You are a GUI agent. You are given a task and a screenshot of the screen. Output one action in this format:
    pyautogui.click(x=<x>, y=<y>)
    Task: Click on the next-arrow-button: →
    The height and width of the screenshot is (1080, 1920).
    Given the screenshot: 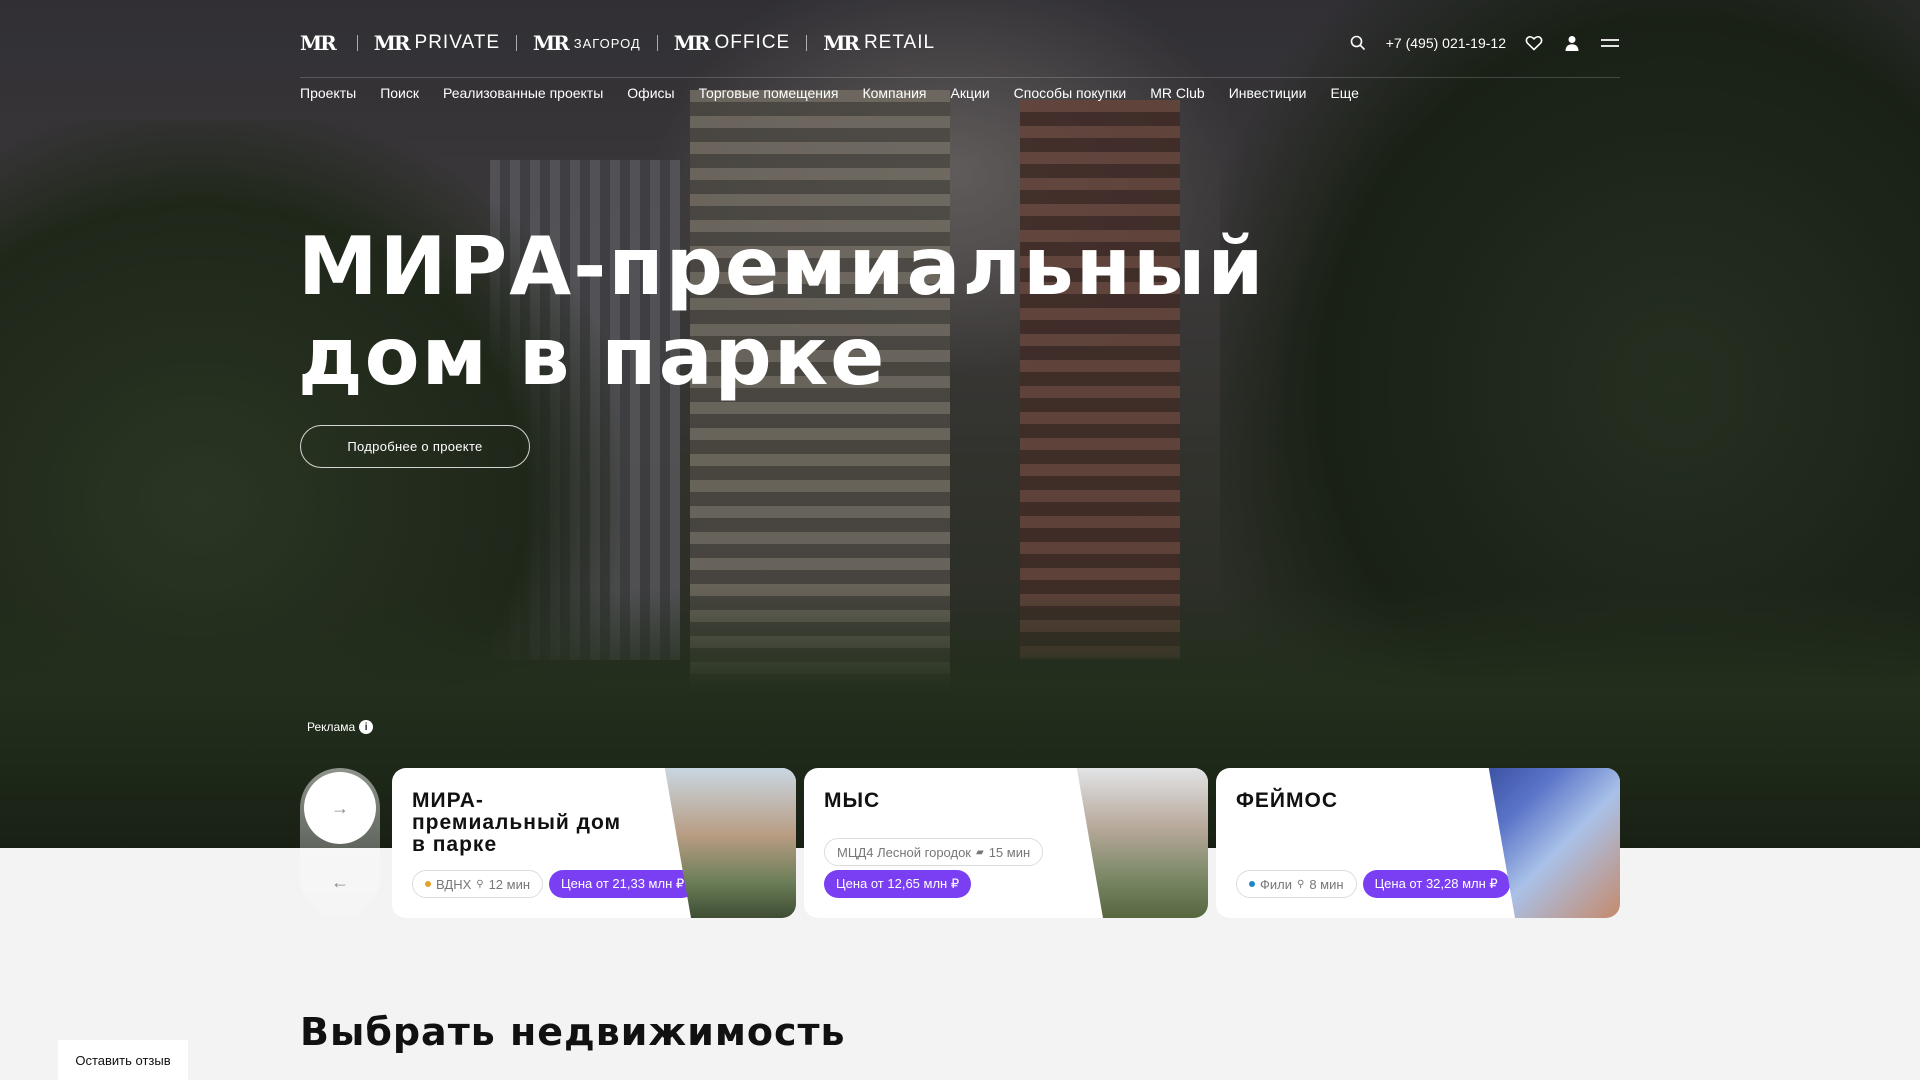 What is the action you would take?
    pyautogui.click(x=340, y=808)
    